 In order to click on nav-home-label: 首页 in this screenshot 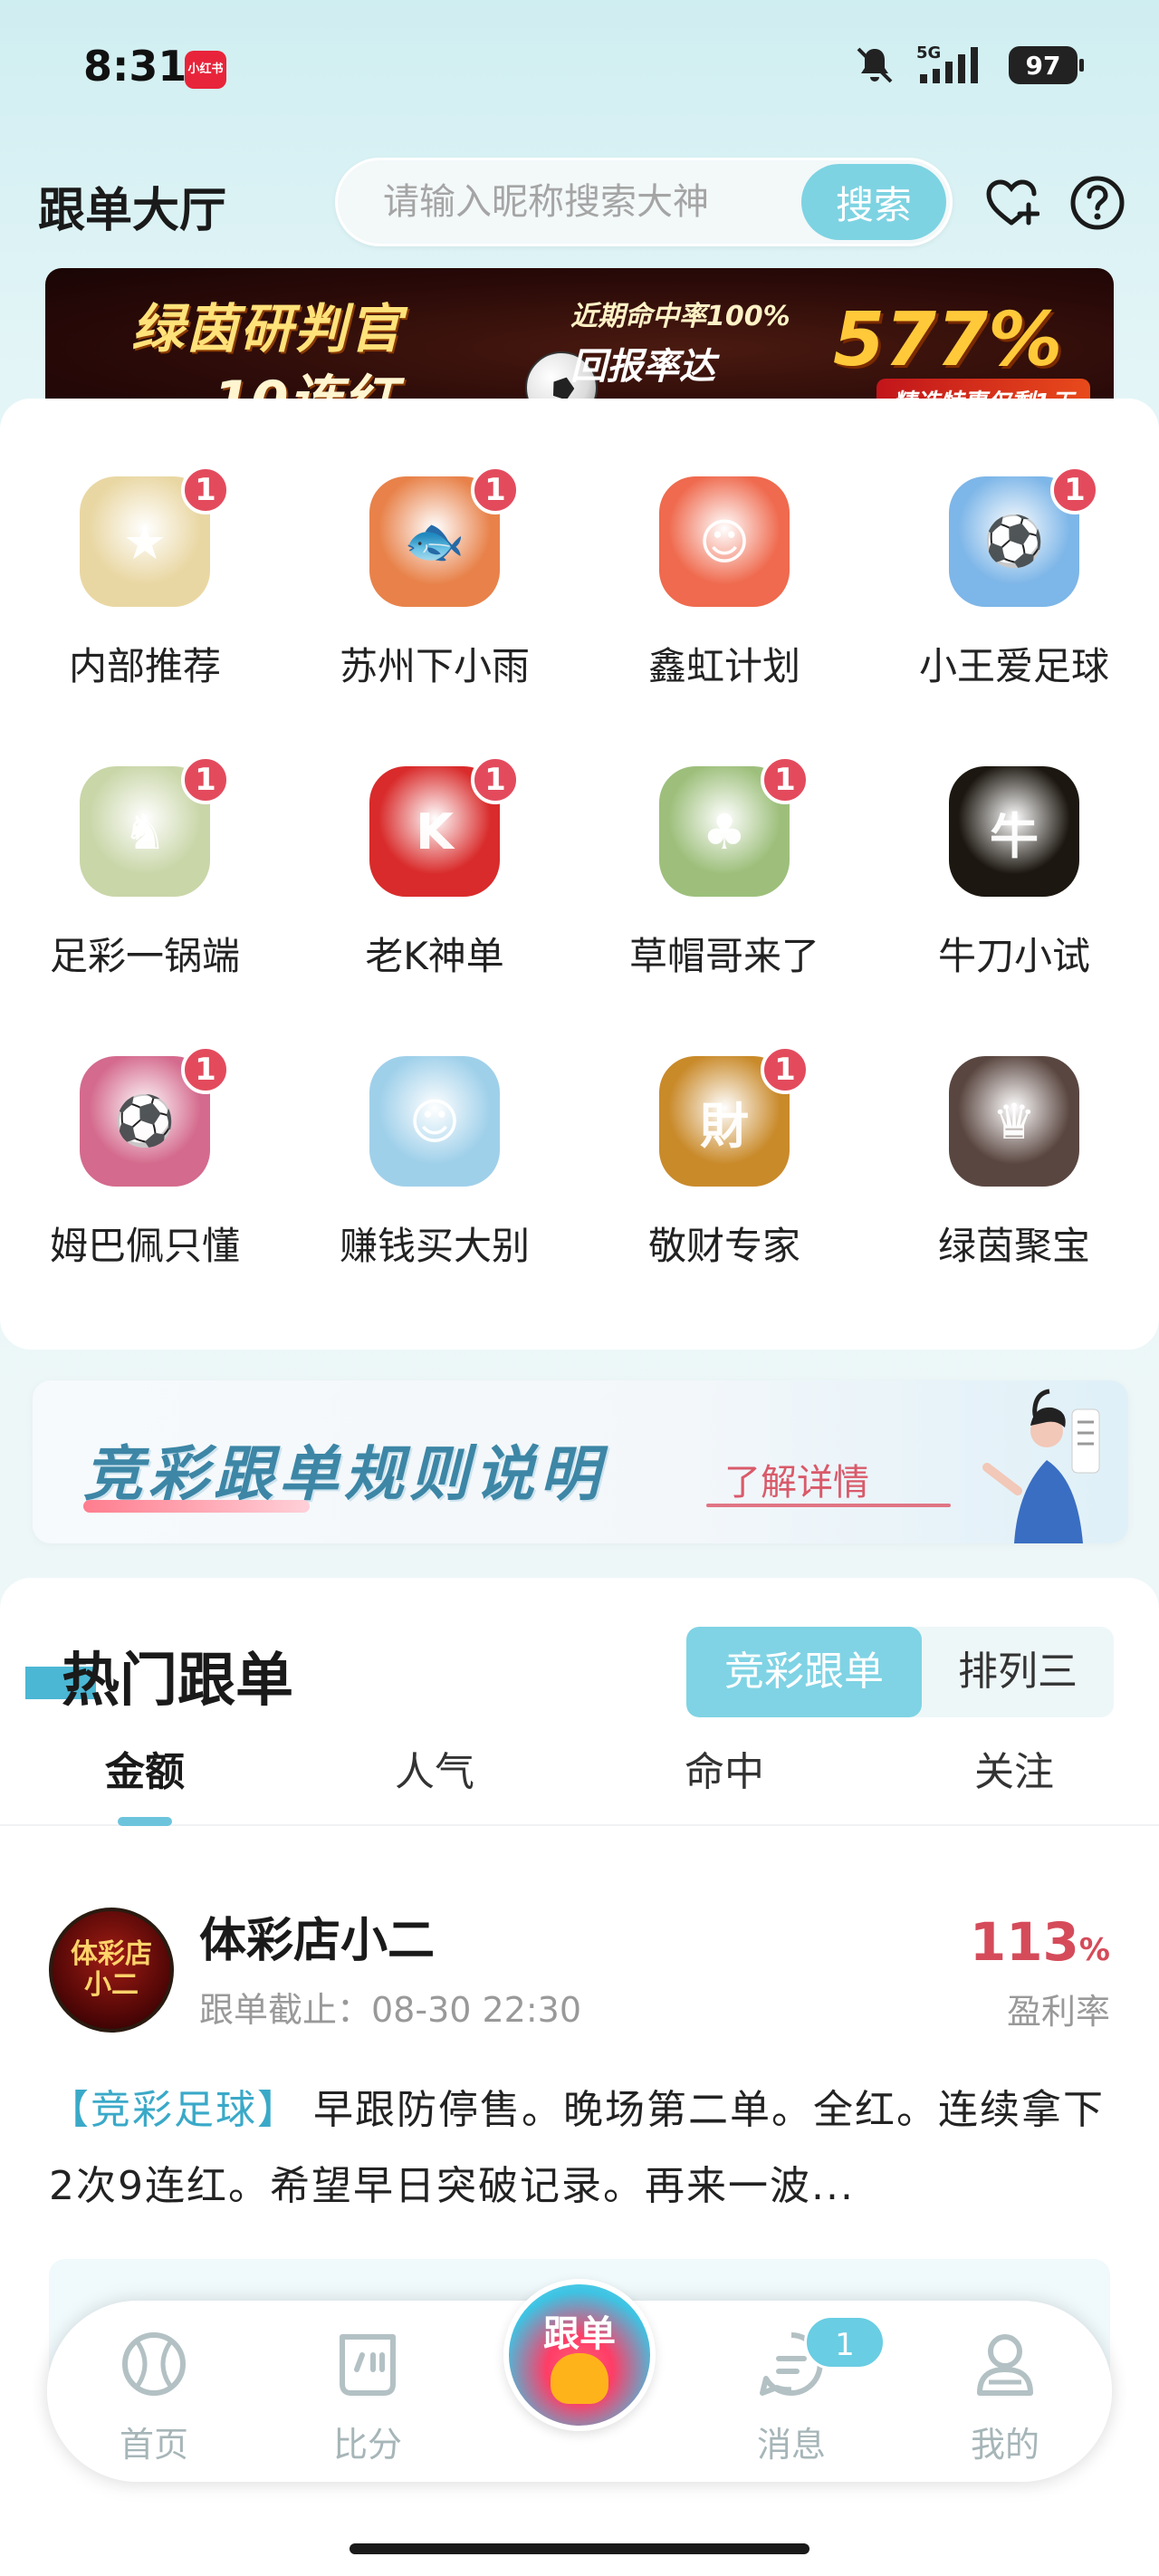, I will do `click(153, 2445)`.